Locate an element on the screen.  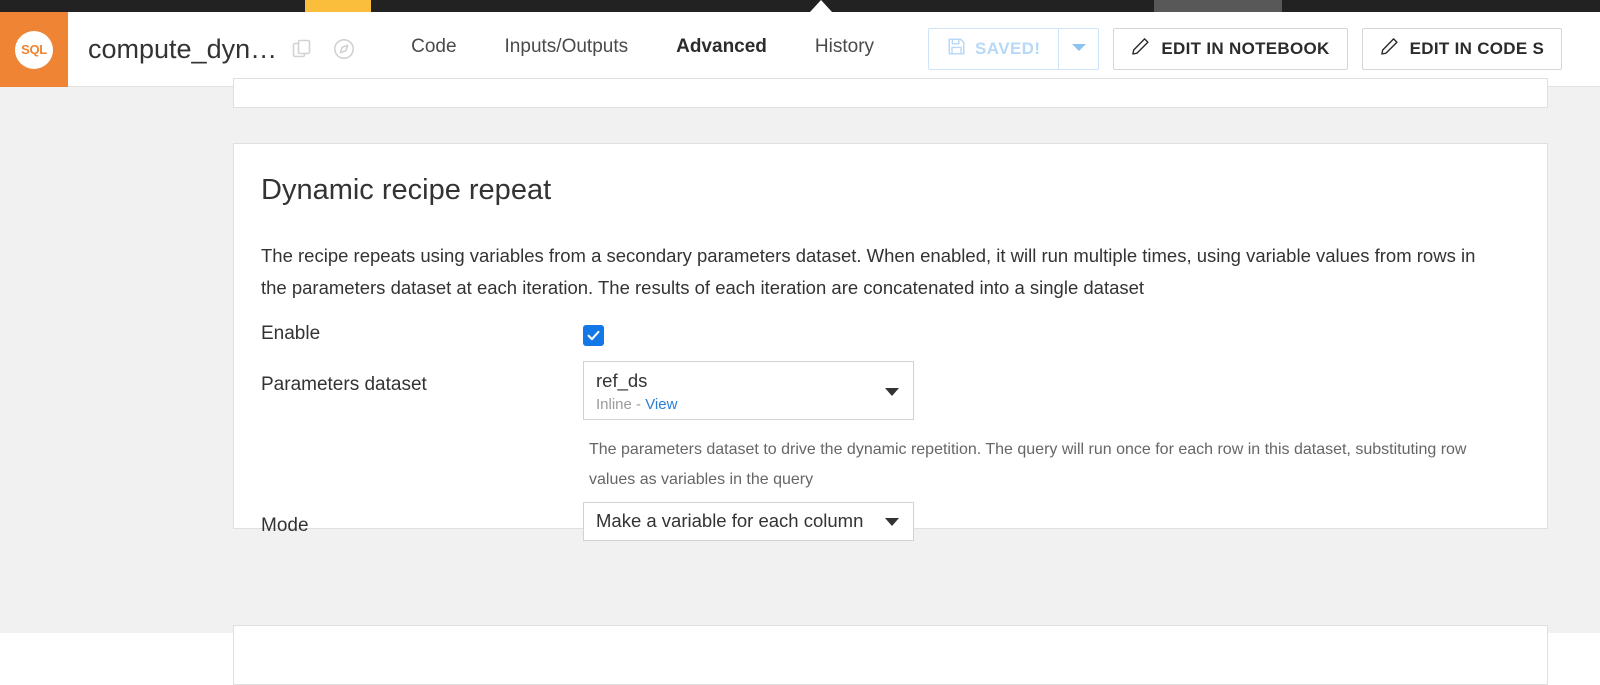
enable-checkbox is located at coordinates (593, 335).